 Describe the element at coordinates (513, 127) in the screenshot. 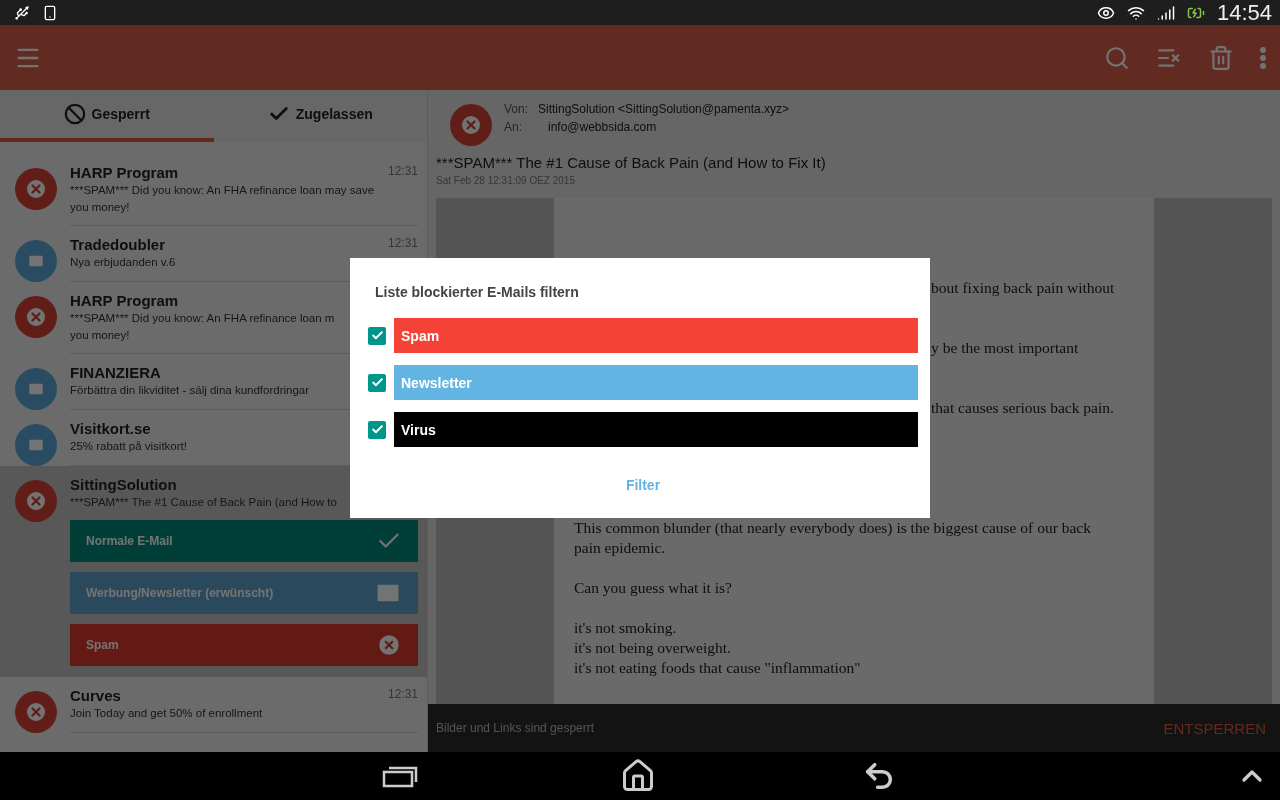

I see `to-label: An:` at that location.